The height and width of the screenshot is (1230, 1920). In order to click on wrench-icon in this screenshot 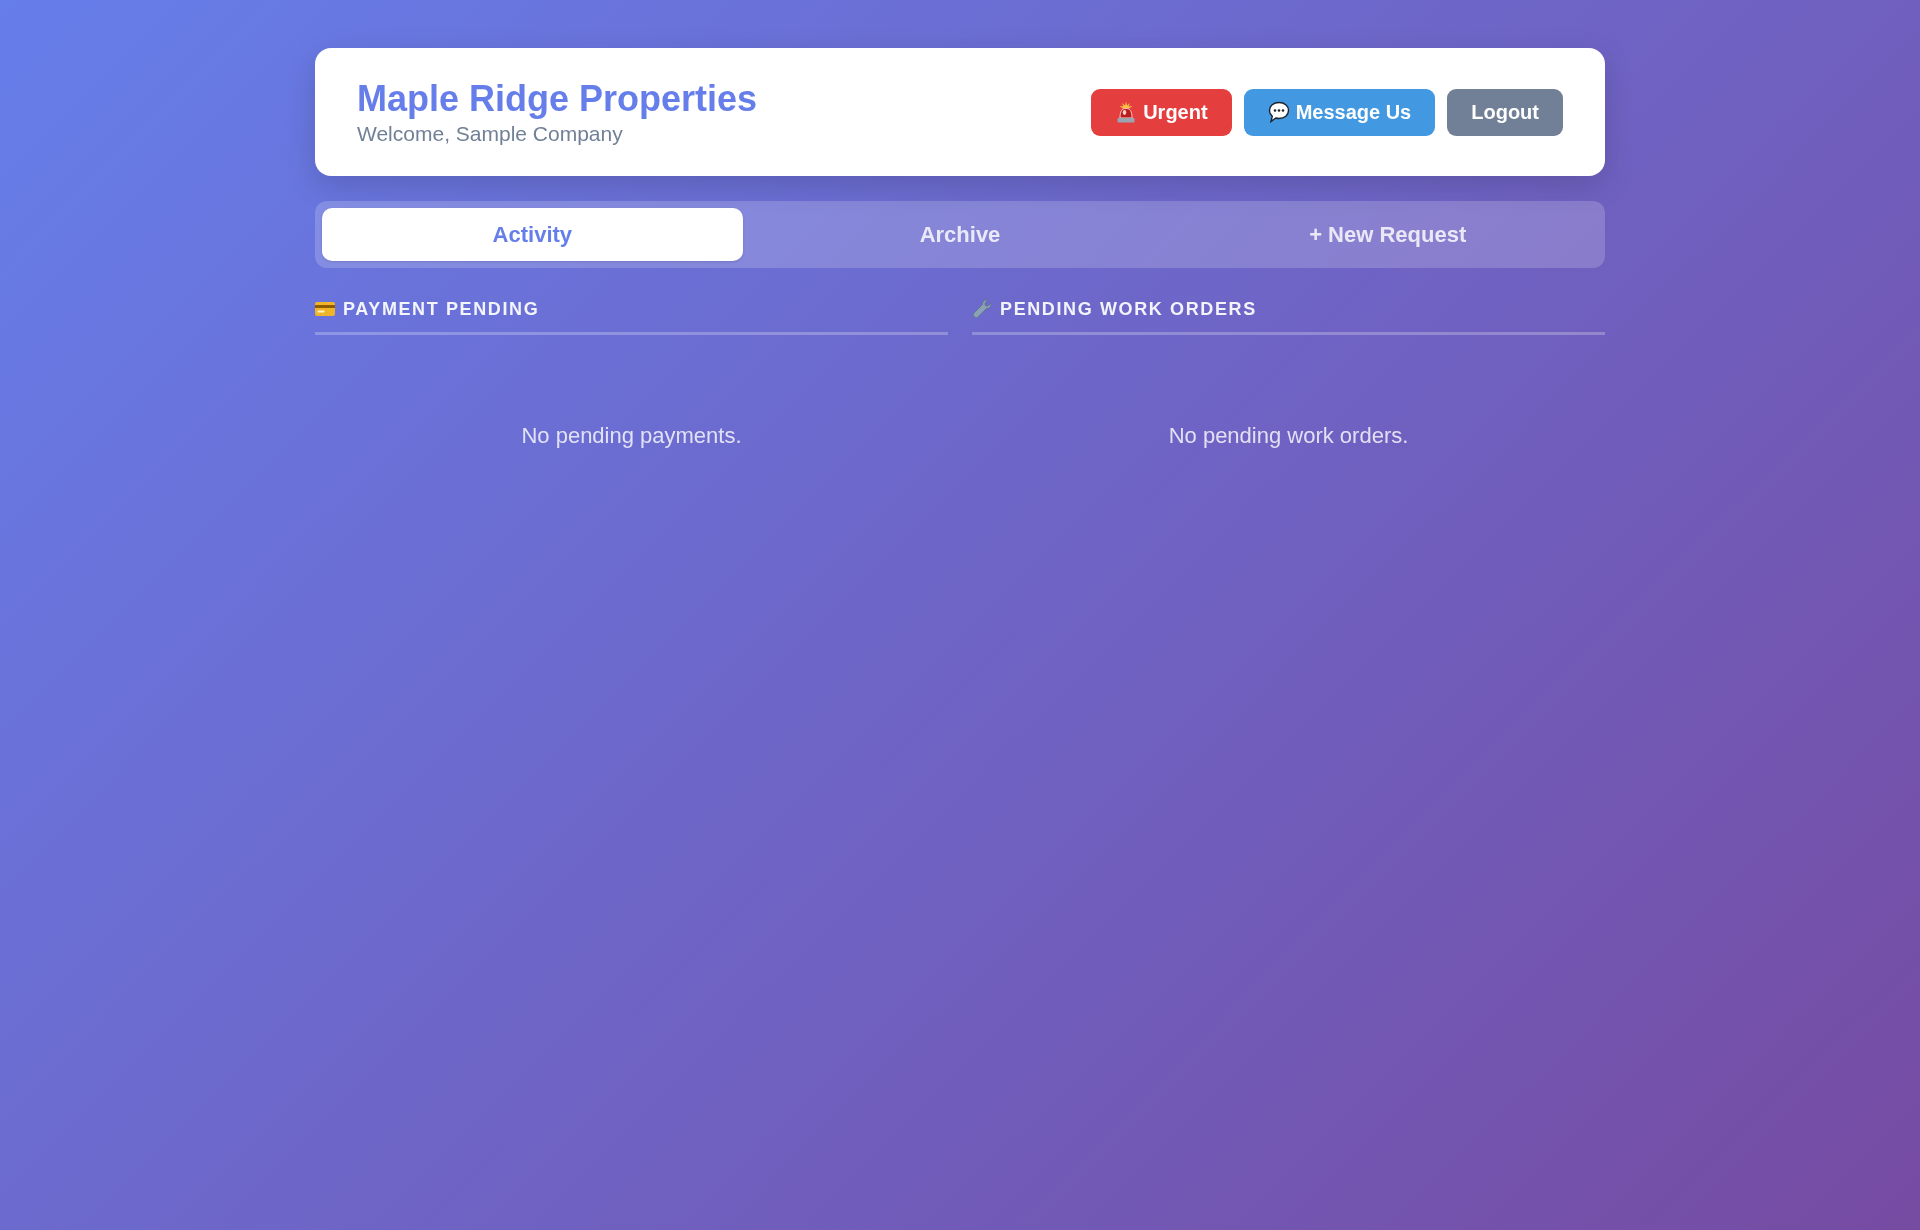, I will do `click(982, 309)`.